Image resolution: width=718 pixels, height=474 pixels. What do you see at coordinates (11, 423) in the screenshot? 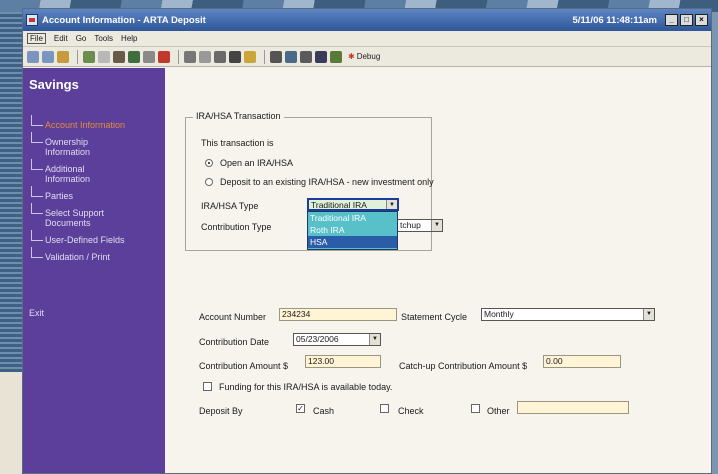
I see `background-left-lower` at bounding box center [11, 423].